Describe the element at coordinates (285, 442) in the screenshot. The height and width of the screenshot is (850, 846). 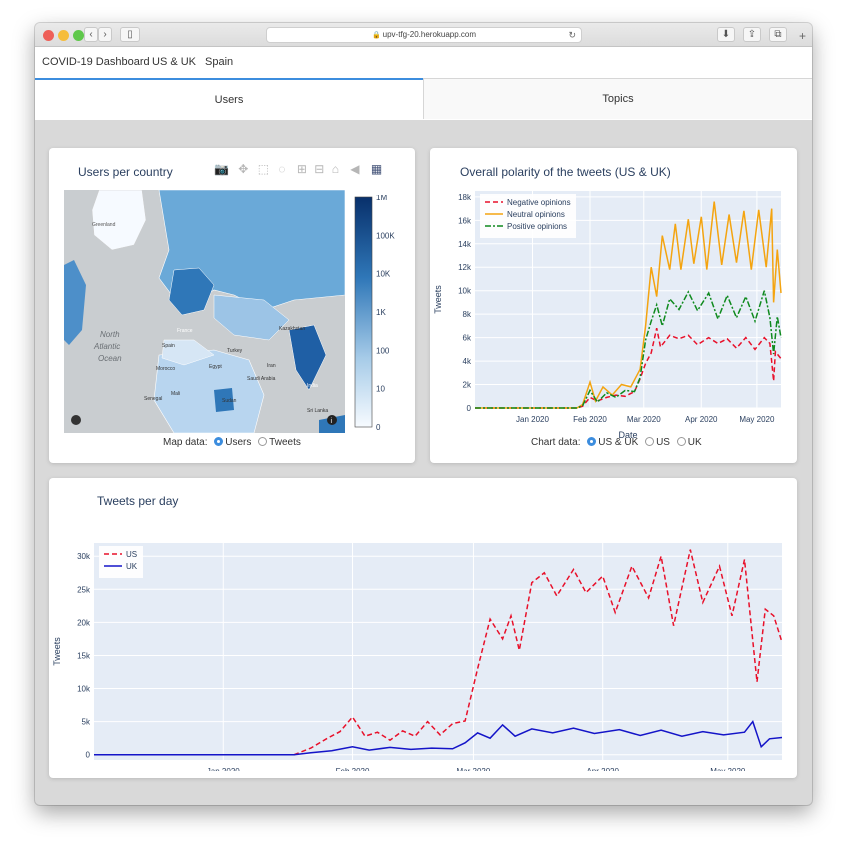
I see `radio-tweets-label: Tweets` at that location.